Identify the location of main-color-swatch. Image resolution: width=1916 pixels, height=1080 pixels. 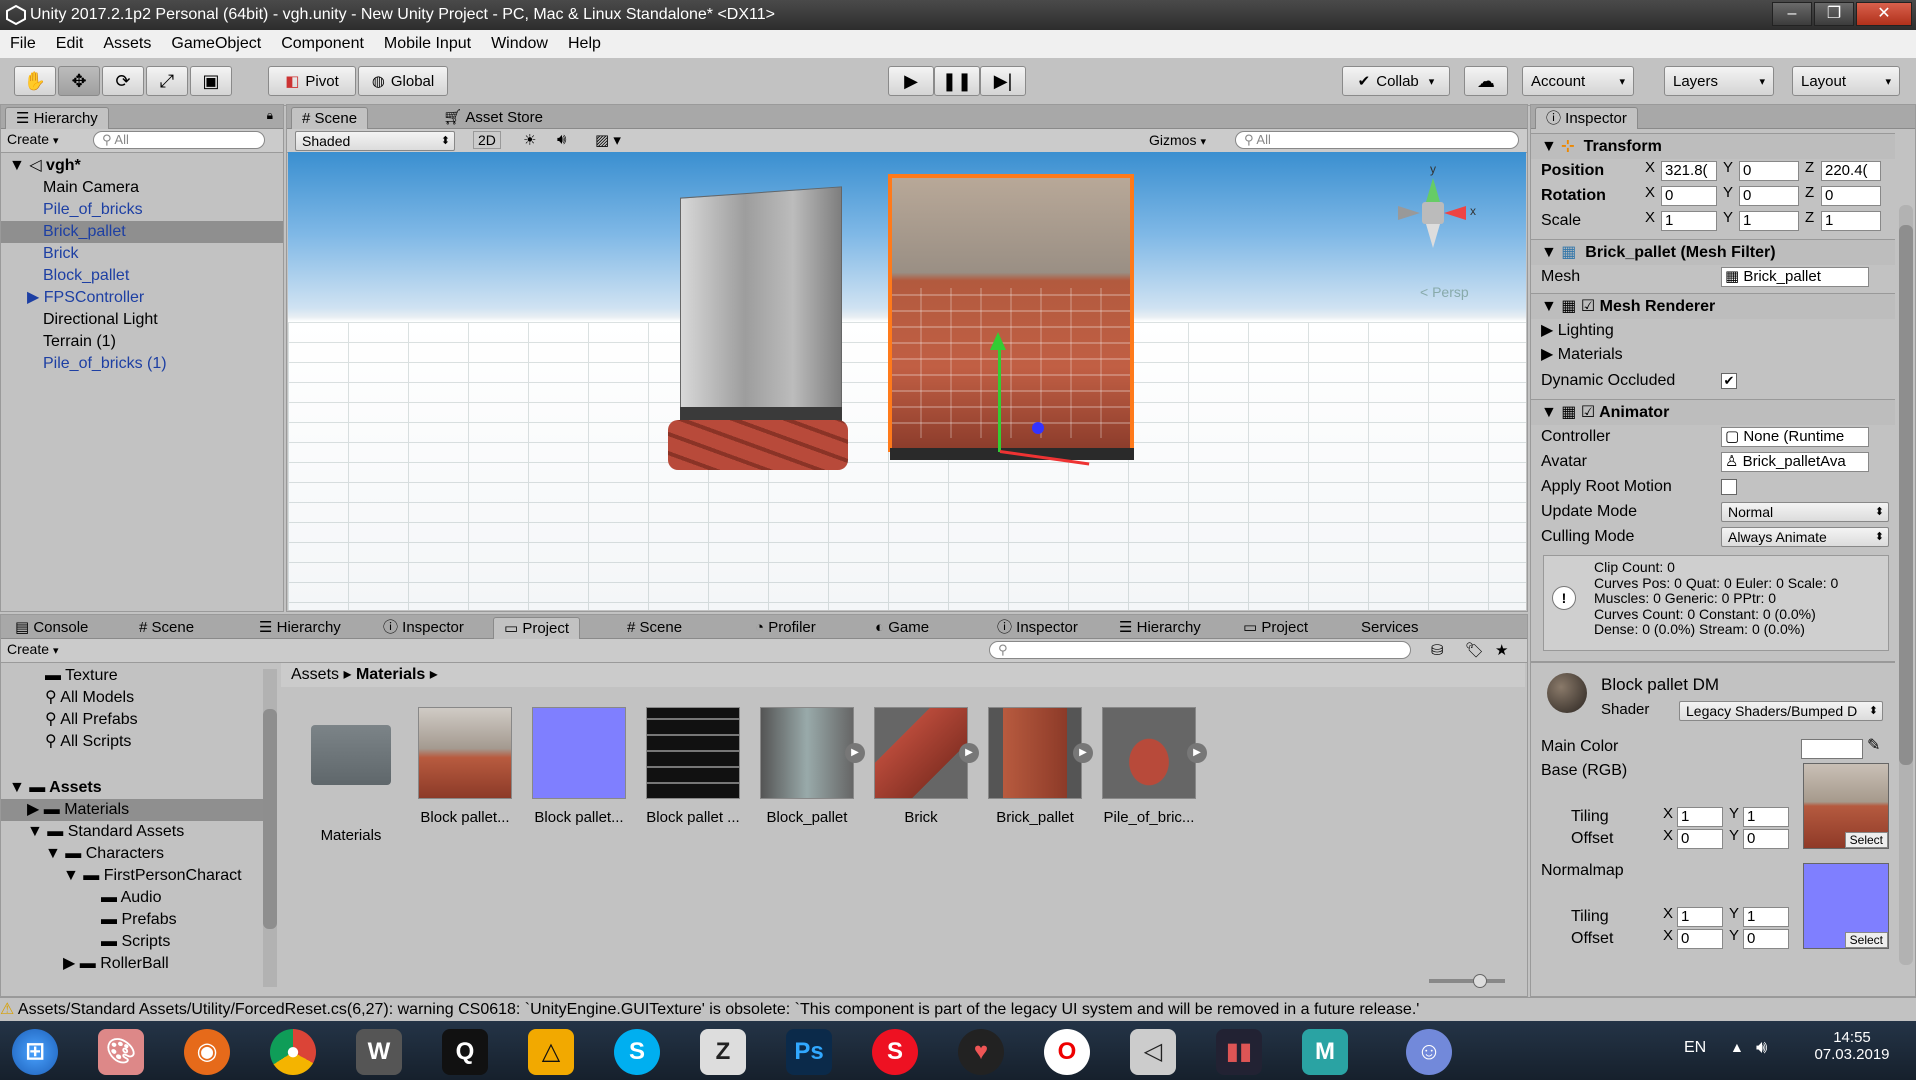
(1832, 749).